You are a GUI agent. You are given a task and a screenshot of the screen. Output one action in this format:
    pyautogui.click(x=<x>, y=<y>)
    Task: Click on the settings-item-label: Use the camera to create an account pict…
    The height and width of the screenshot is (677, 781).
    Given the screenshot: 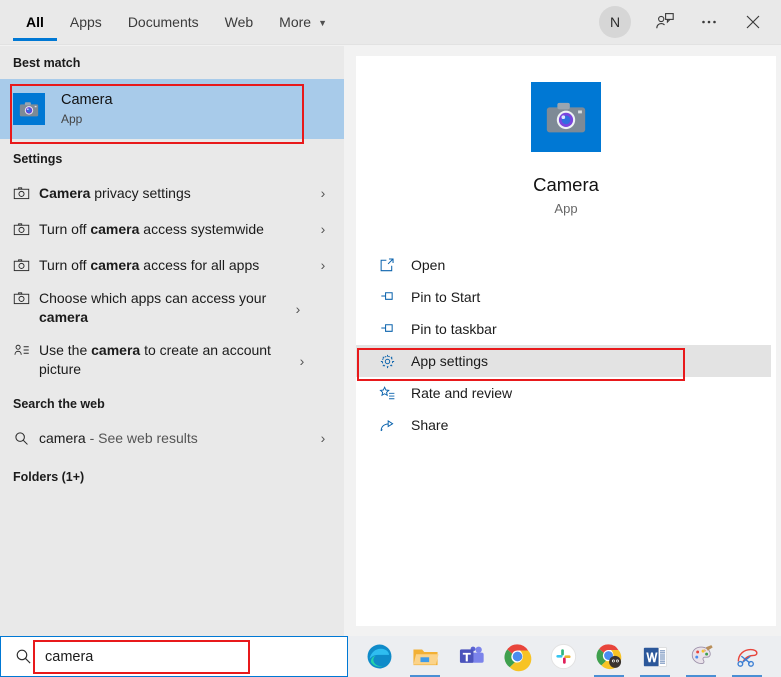 What is the action you would take?
    pyautogui.click(x=155, y=359)
    